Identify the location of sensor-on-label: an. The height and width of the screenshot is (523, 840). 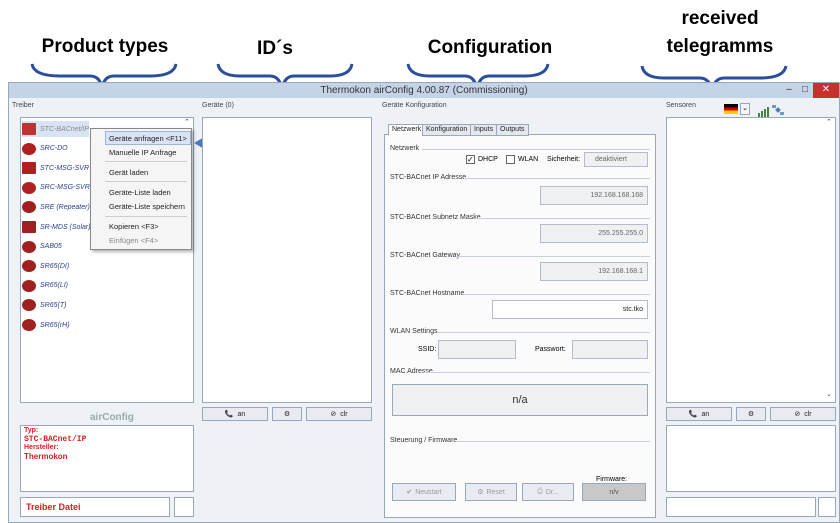
(705, 414).